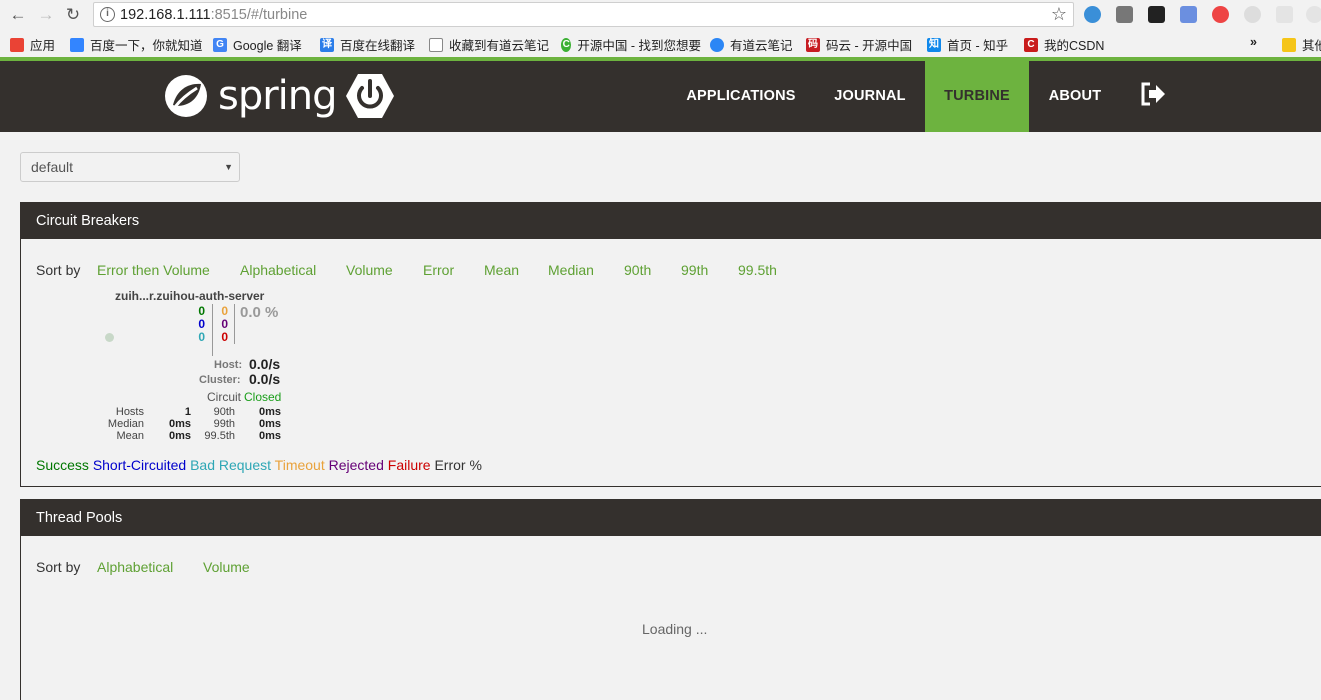  I want to click on timeout-count: 0, so click(224, 311).